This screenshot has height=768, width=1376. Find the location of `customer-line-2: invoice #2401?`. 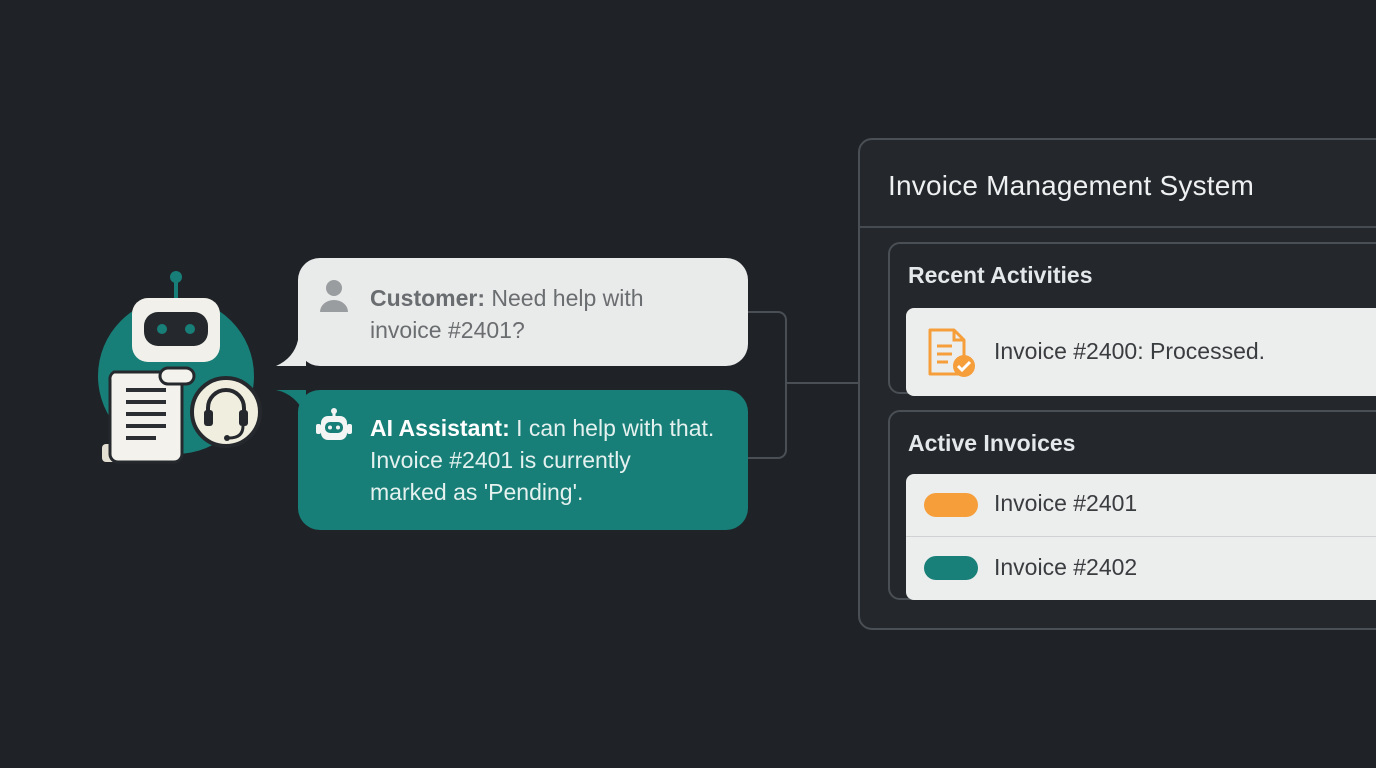

customer-line-2: invoice #2401? is located at coordinates (447, 330).